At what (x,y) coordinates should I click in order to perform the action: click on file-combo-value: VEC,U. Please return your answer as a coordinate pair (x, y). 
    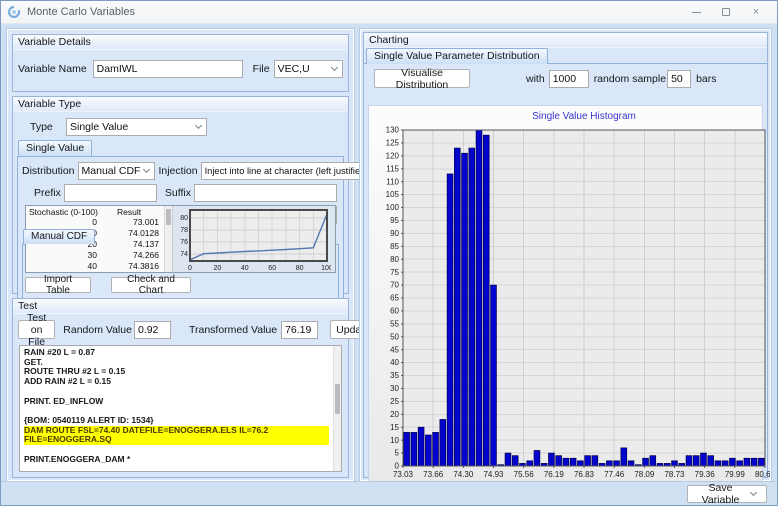
    Looking at the image, I should click on (293, 69).